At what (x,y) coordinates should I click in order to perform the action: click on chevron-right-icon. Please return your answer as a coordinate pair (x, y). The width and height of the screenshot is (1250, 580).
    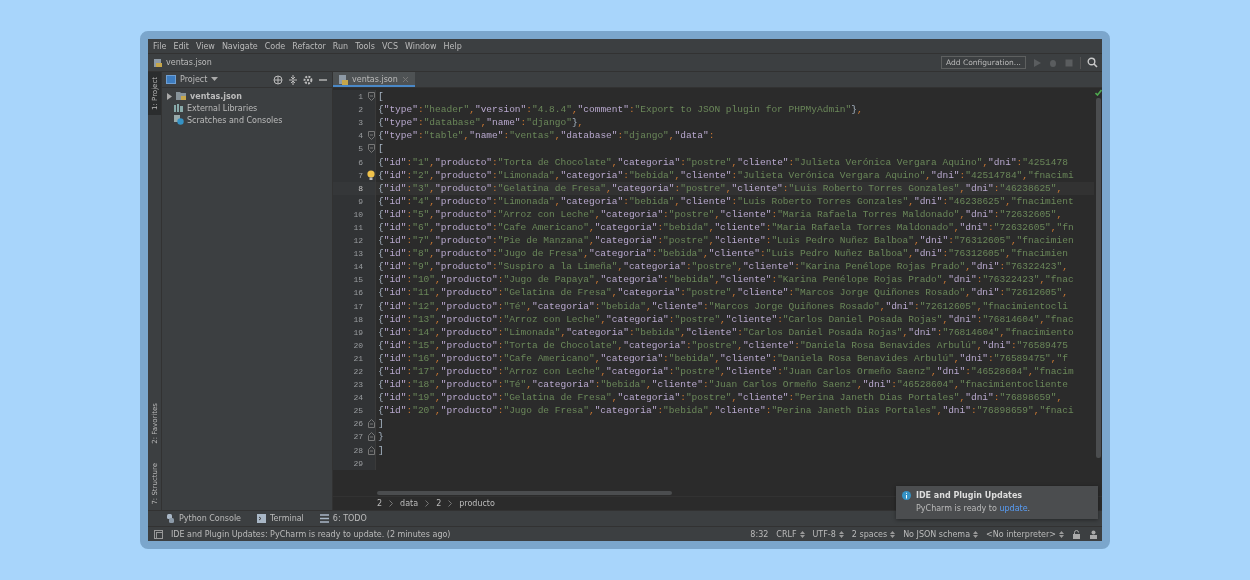
    Looking at the image, I should click on (391, 503).